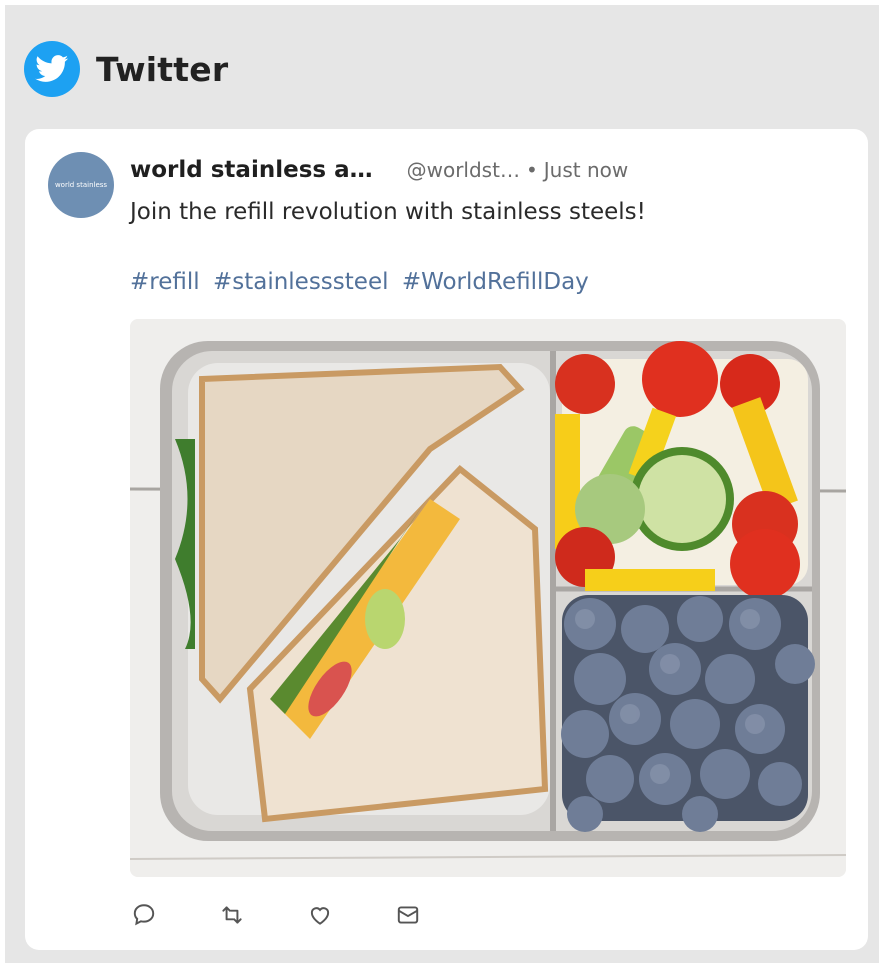 The image size is (884, 969). I want to click on widget-title: Twitter, so click(162, 69).